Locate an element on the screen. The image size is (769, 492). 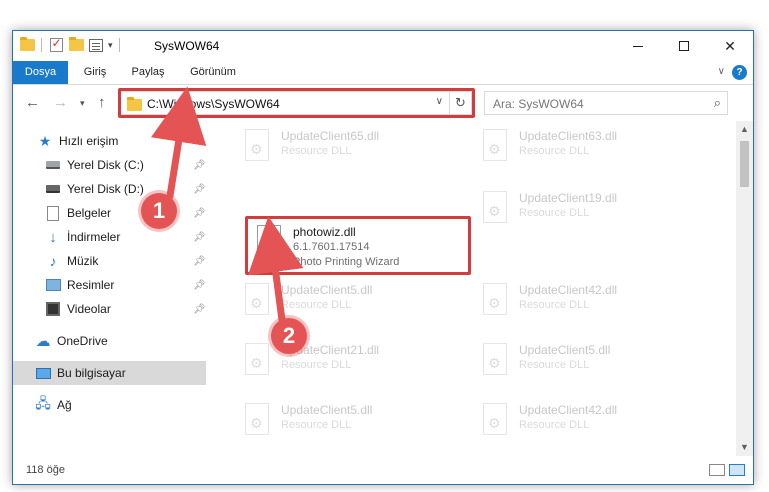
back-arrow-icon: ← is located at coordinates (32, 102).